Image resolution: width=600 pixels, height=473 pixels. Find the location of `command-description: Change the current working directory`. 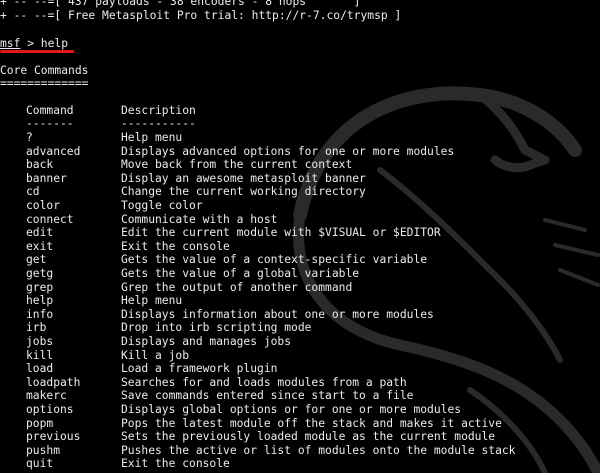

command-description: Change the current working directory is located at coordinates (243, 192).